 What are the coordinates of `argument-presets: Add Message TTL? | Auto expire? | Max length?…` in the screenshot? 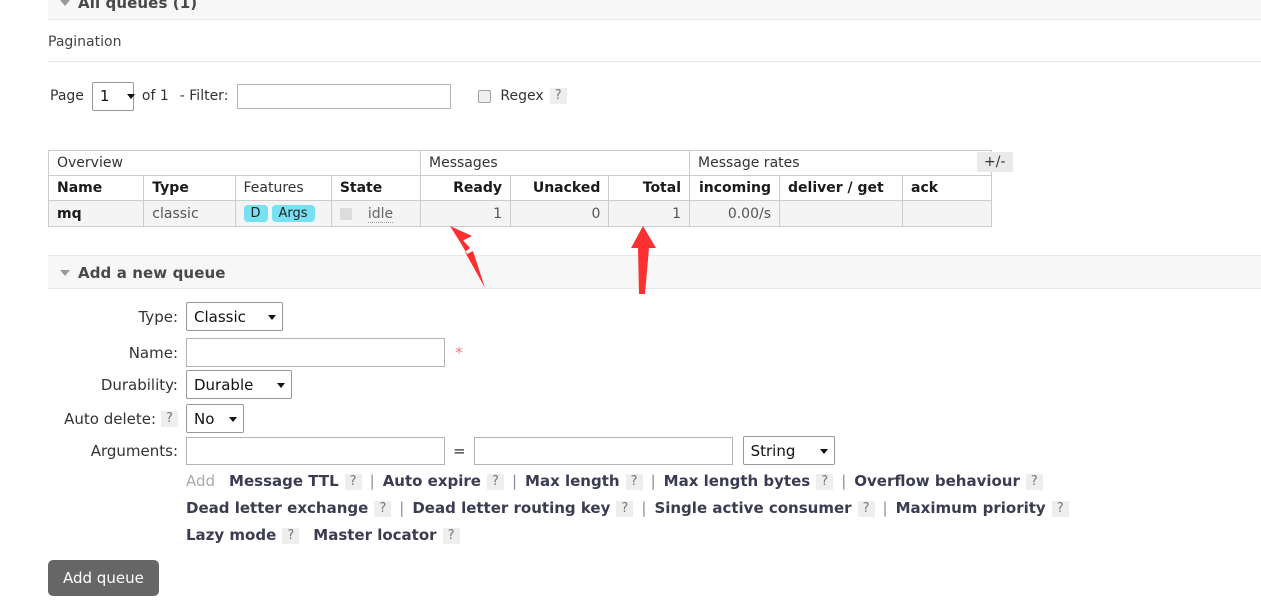 It's located at (716, 508).